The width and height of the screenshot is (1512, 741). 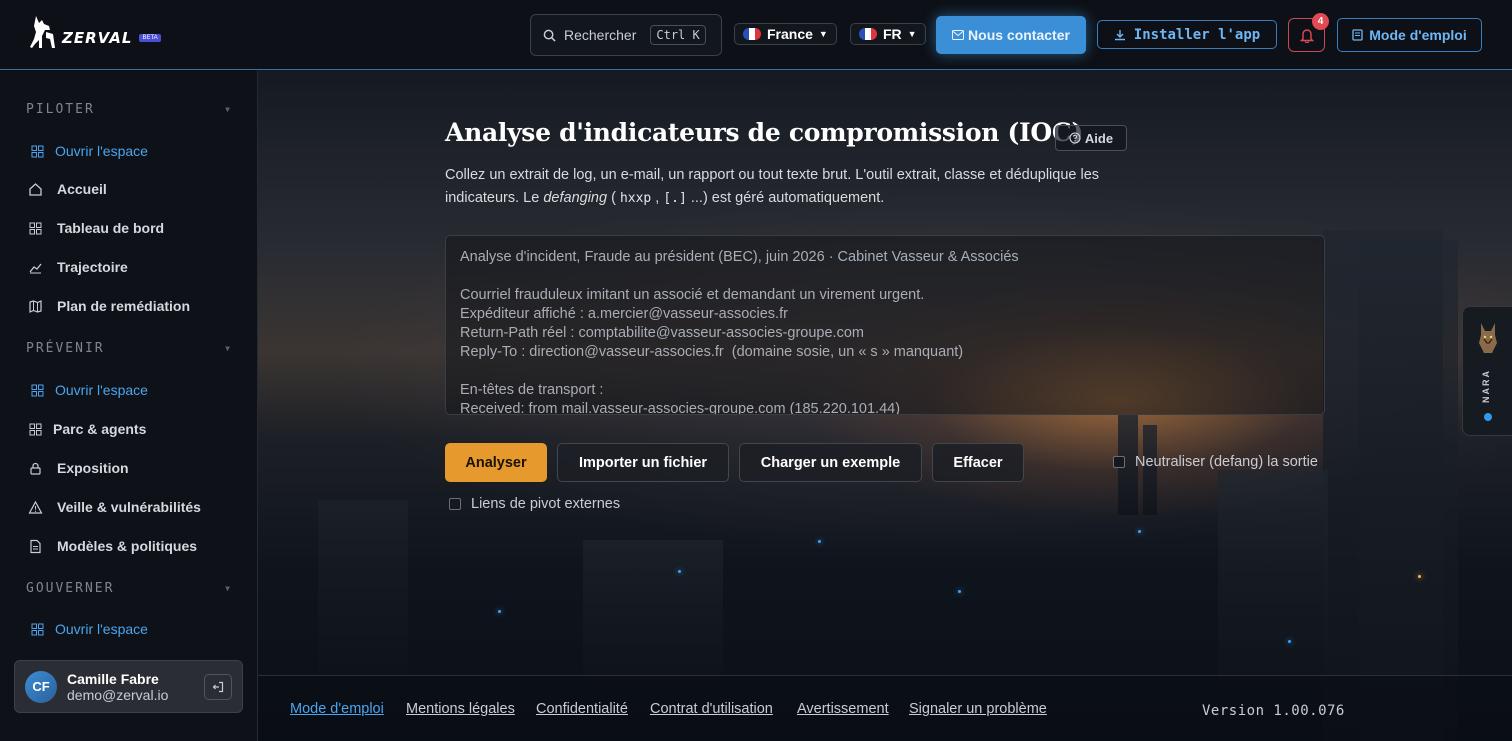 I want to click on section-header-gouverner: GOUVERNER ▼, so click(x=129, y=588).